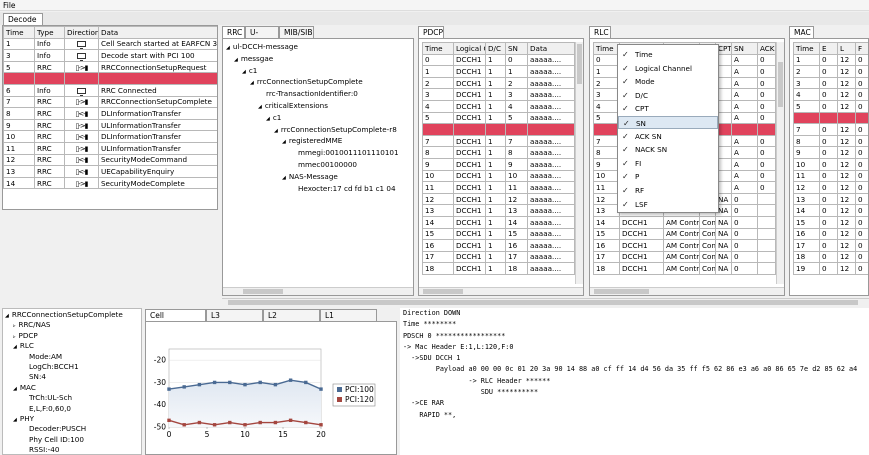 The width and height of the screenshot is (869, 455). I want to click on tab-cell-information: Cell Information, so click(175, 319).